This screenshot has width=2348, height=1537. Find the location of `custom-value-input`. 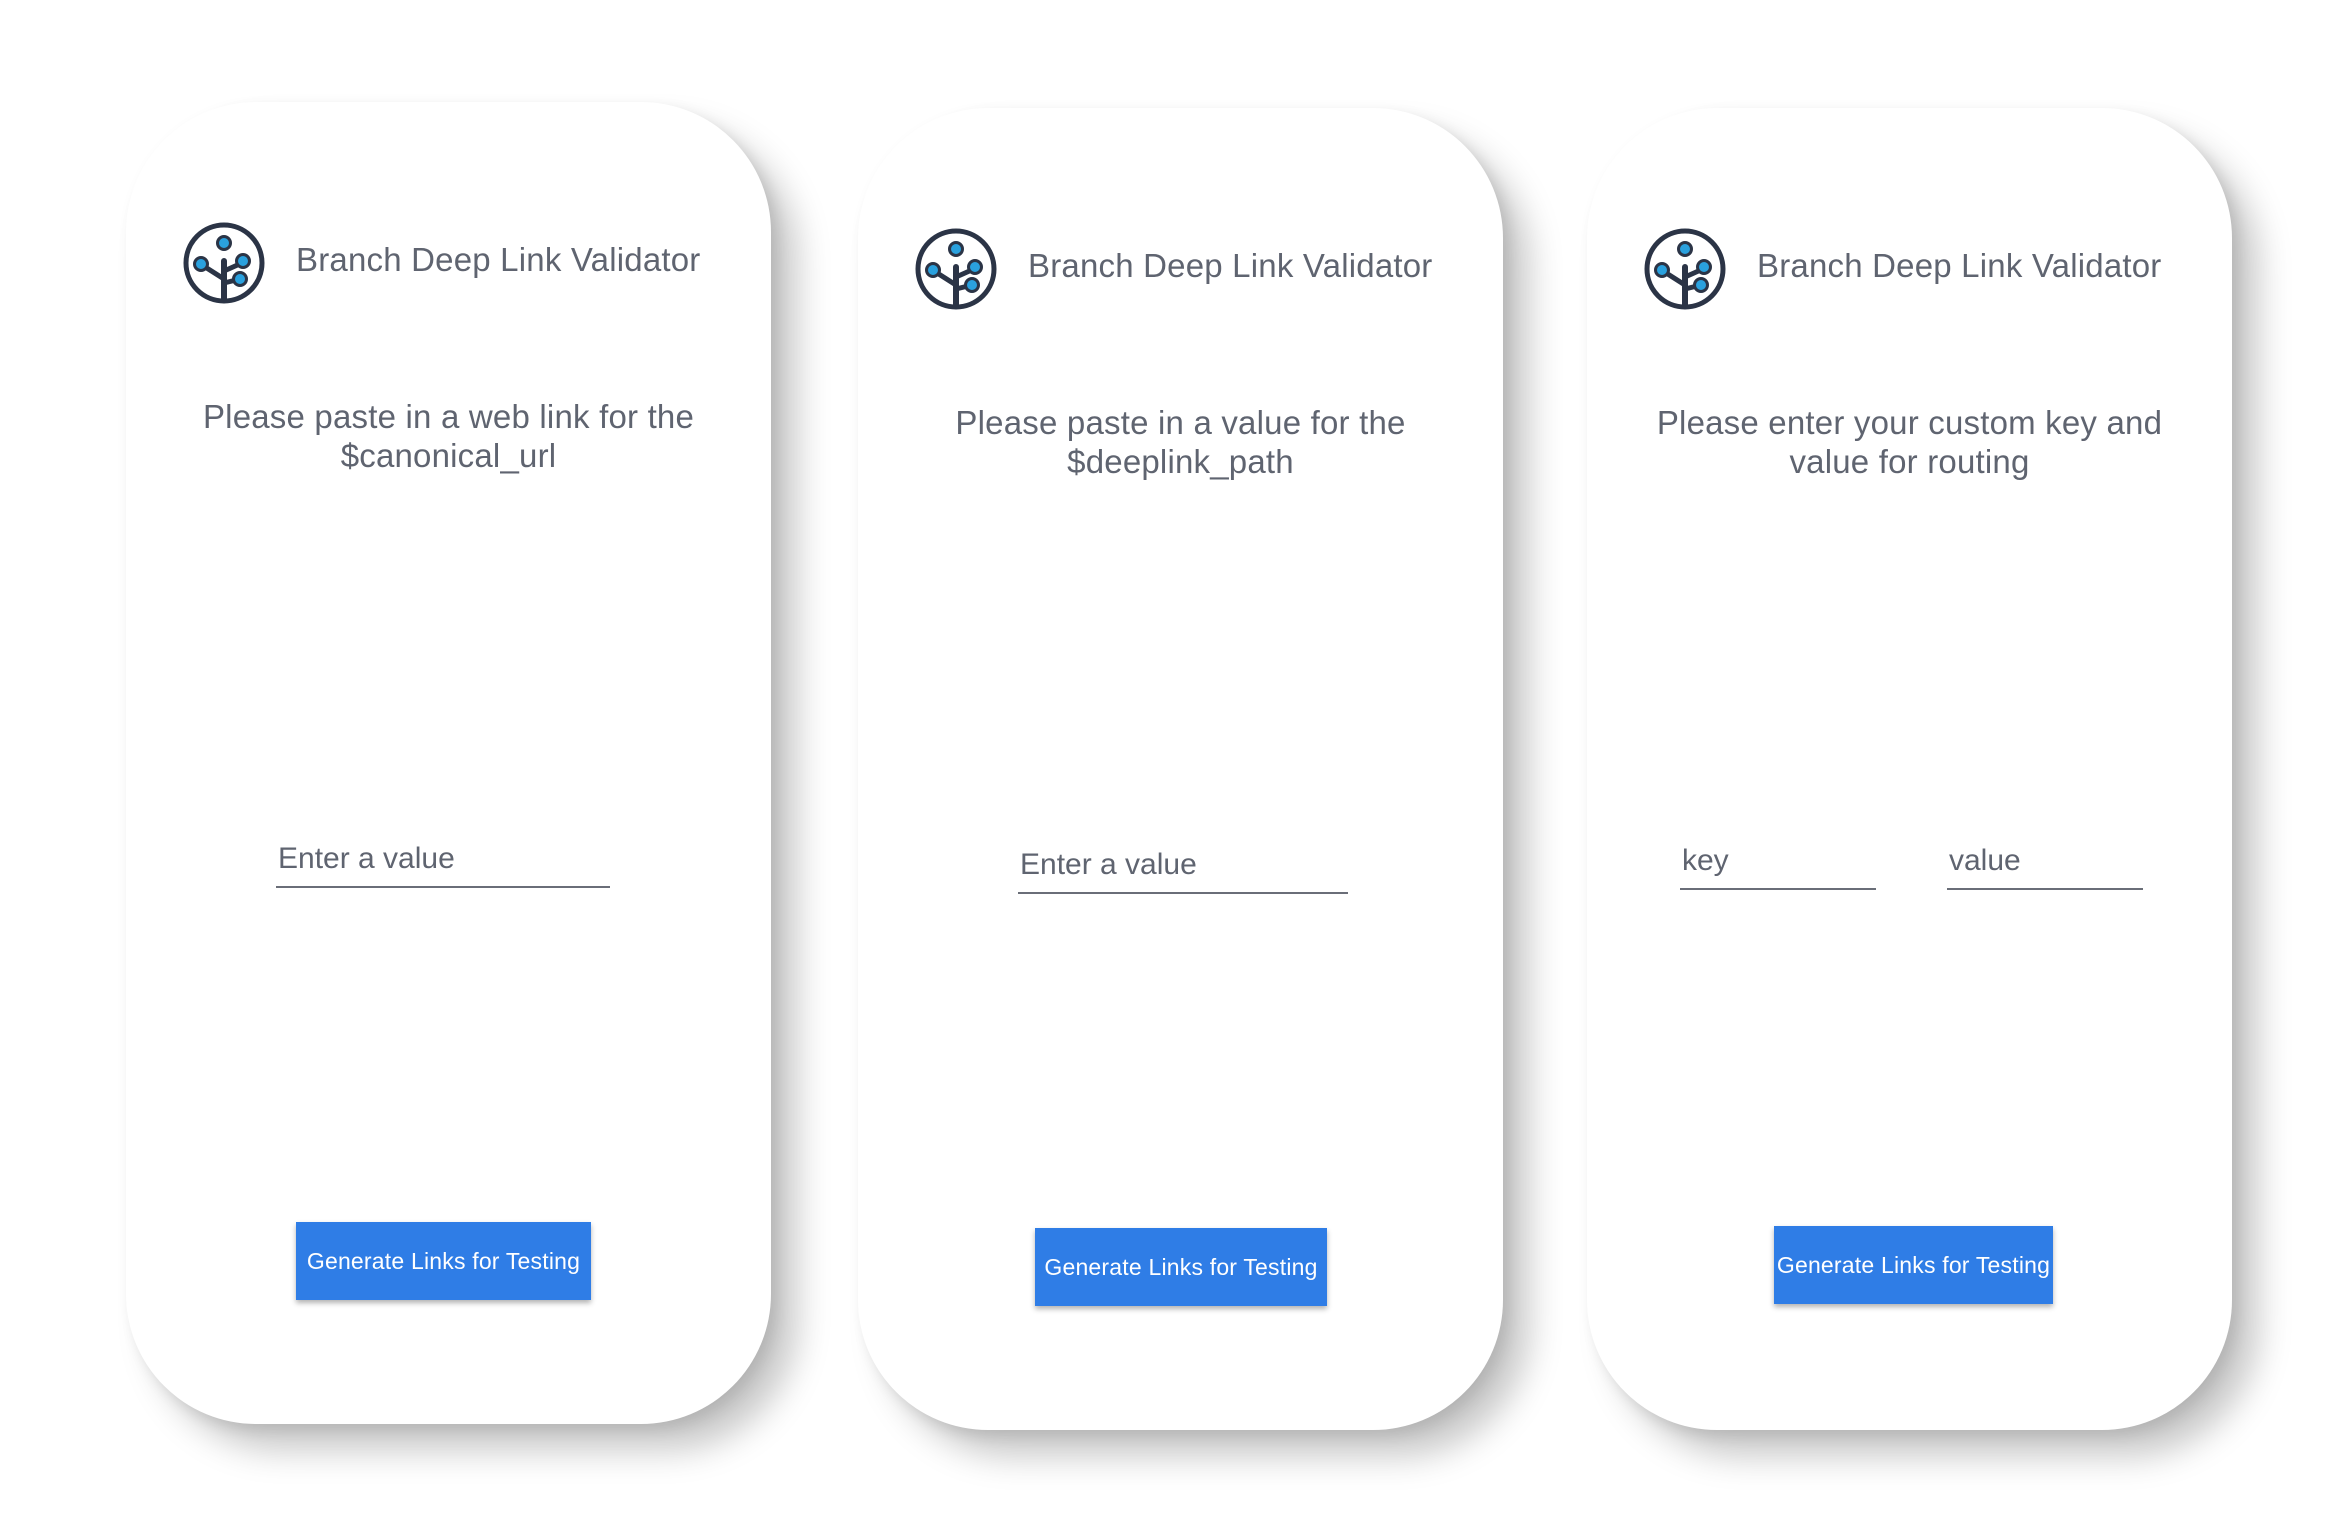

custom-value-input is located at coordinates (2045, 862).